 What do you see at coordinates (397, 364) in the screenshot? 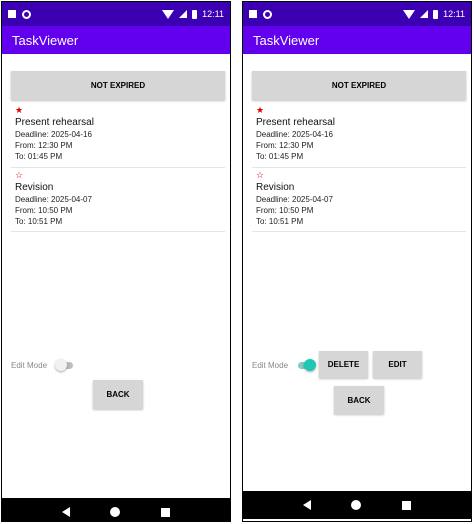
I see `edit-button: EDIT` at bounding box center [397, 364].